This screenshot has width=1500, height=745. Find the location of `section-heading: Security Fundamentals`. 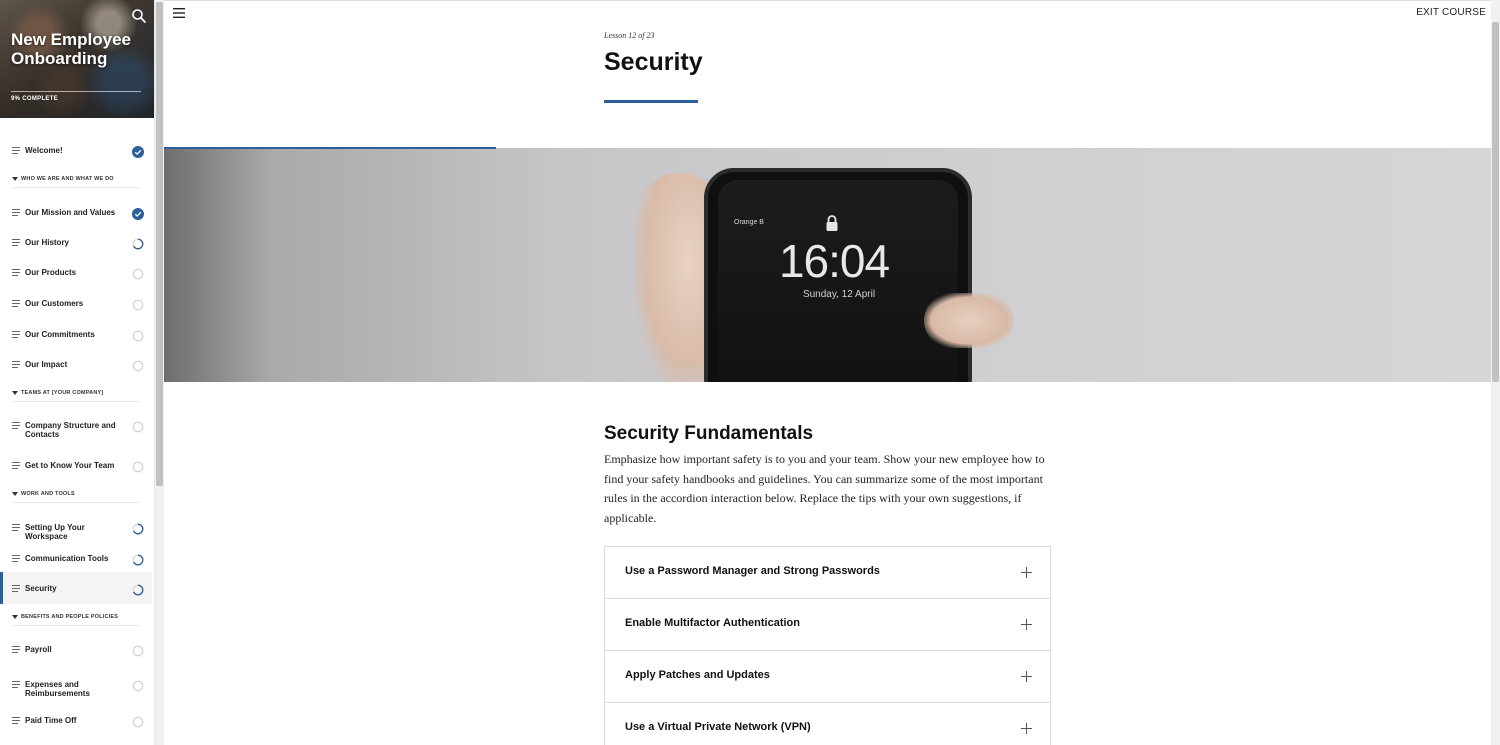

section-heading: Security Fundamentals is located at coordinates (709, 433).